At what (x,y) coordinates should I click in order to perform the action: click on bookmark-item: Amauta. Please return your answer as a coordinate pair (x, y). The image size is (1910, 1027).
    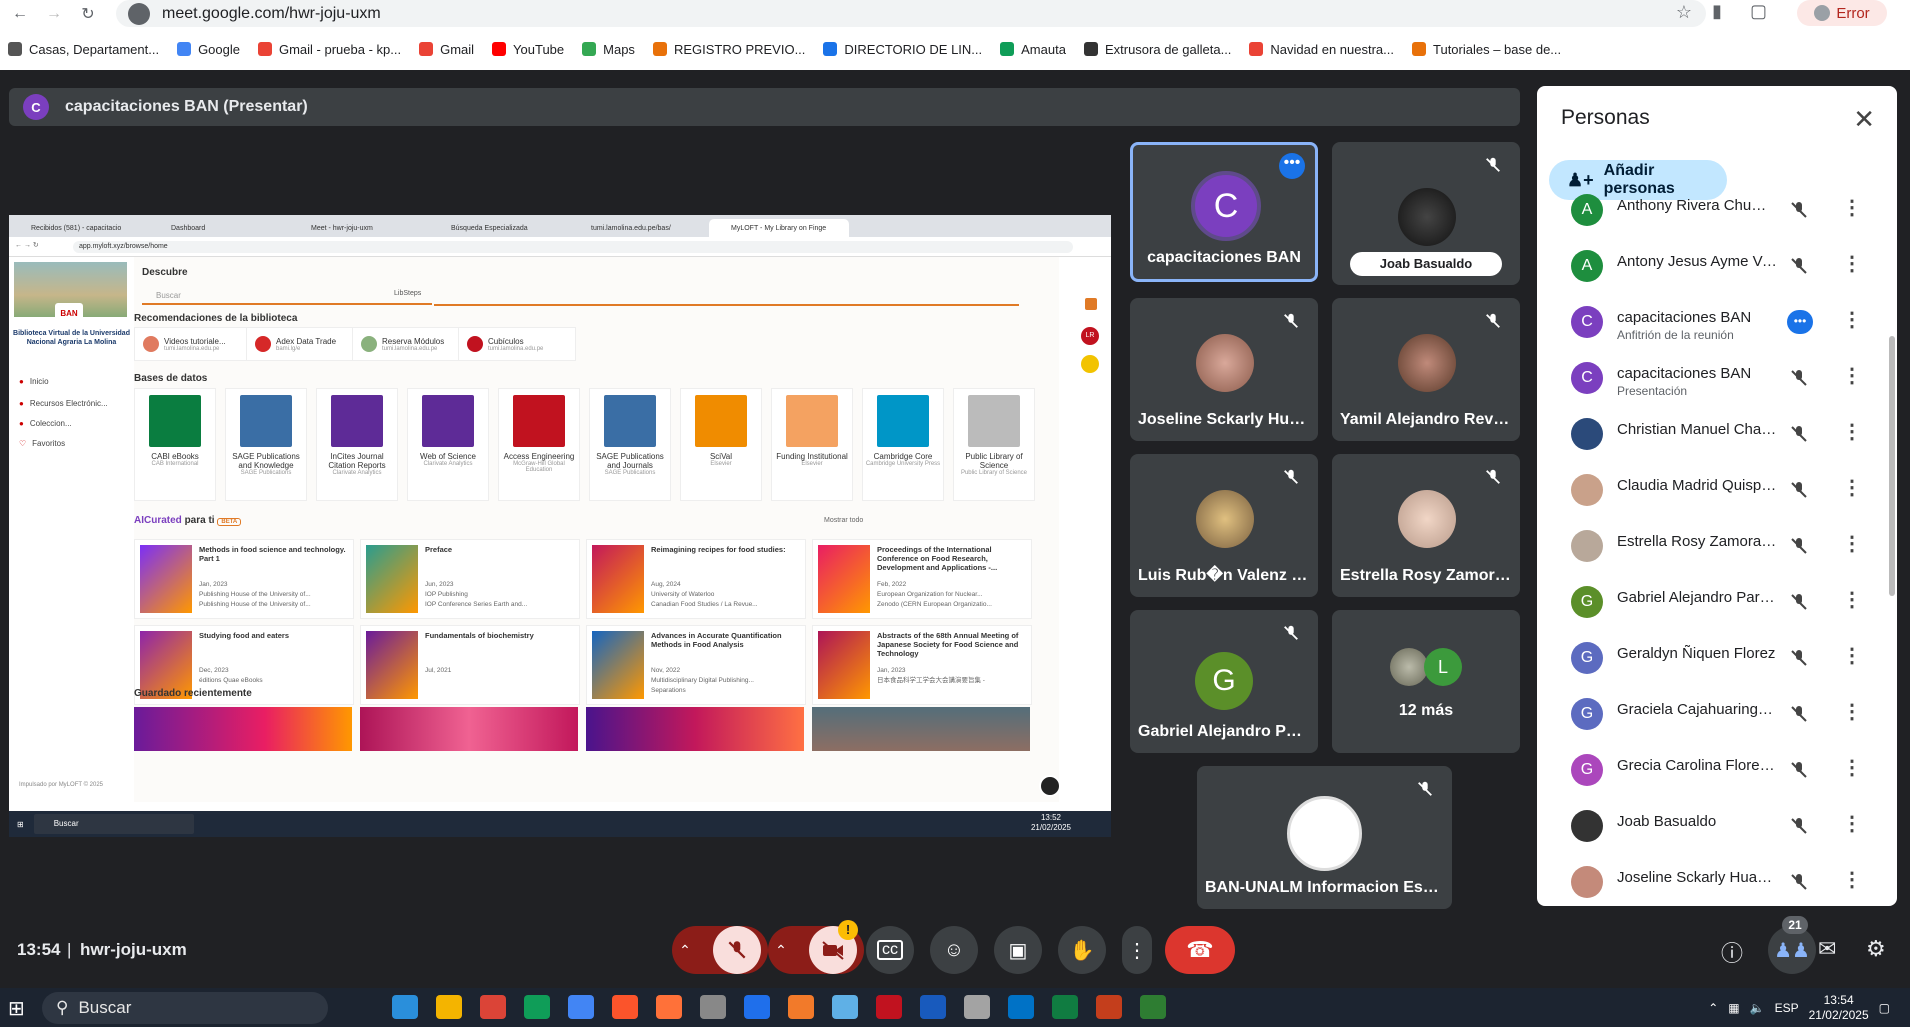
    Looking at the image, I should click on (1033, 49).